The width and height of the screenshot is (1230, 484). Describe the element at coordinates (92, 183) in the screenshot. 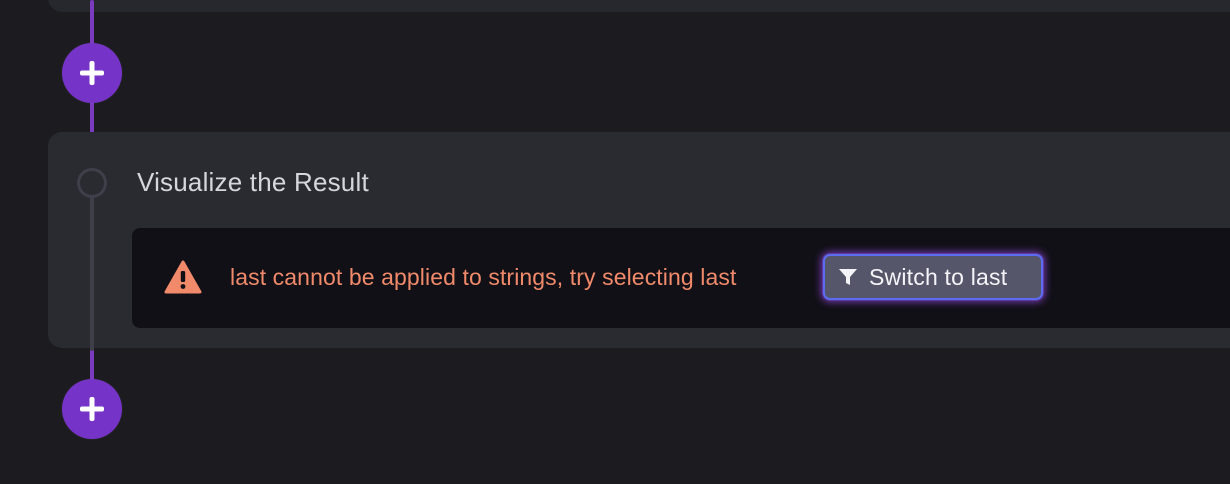

I see `step-status-marker` at that location.